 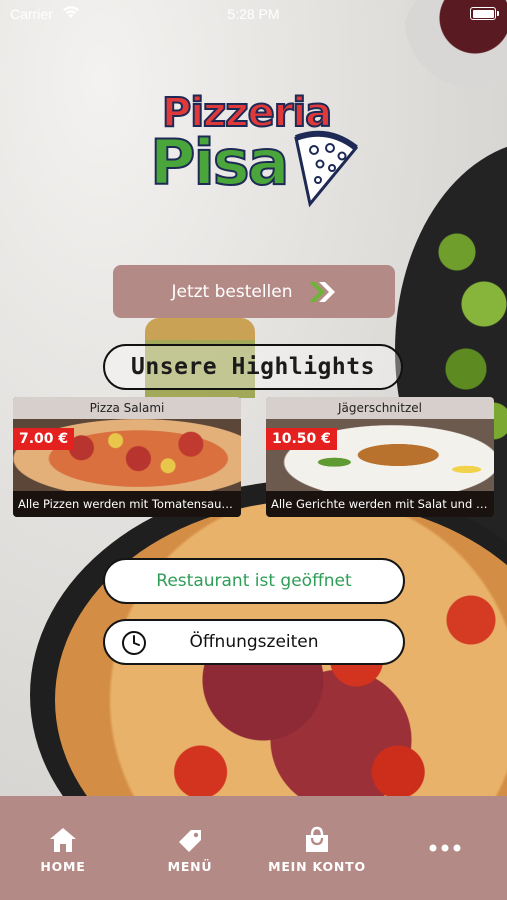 What do you see at coordinates (63, 866) in the screenshot?
I see `tab-home-label: HOME` at bounding box center [63, 866].